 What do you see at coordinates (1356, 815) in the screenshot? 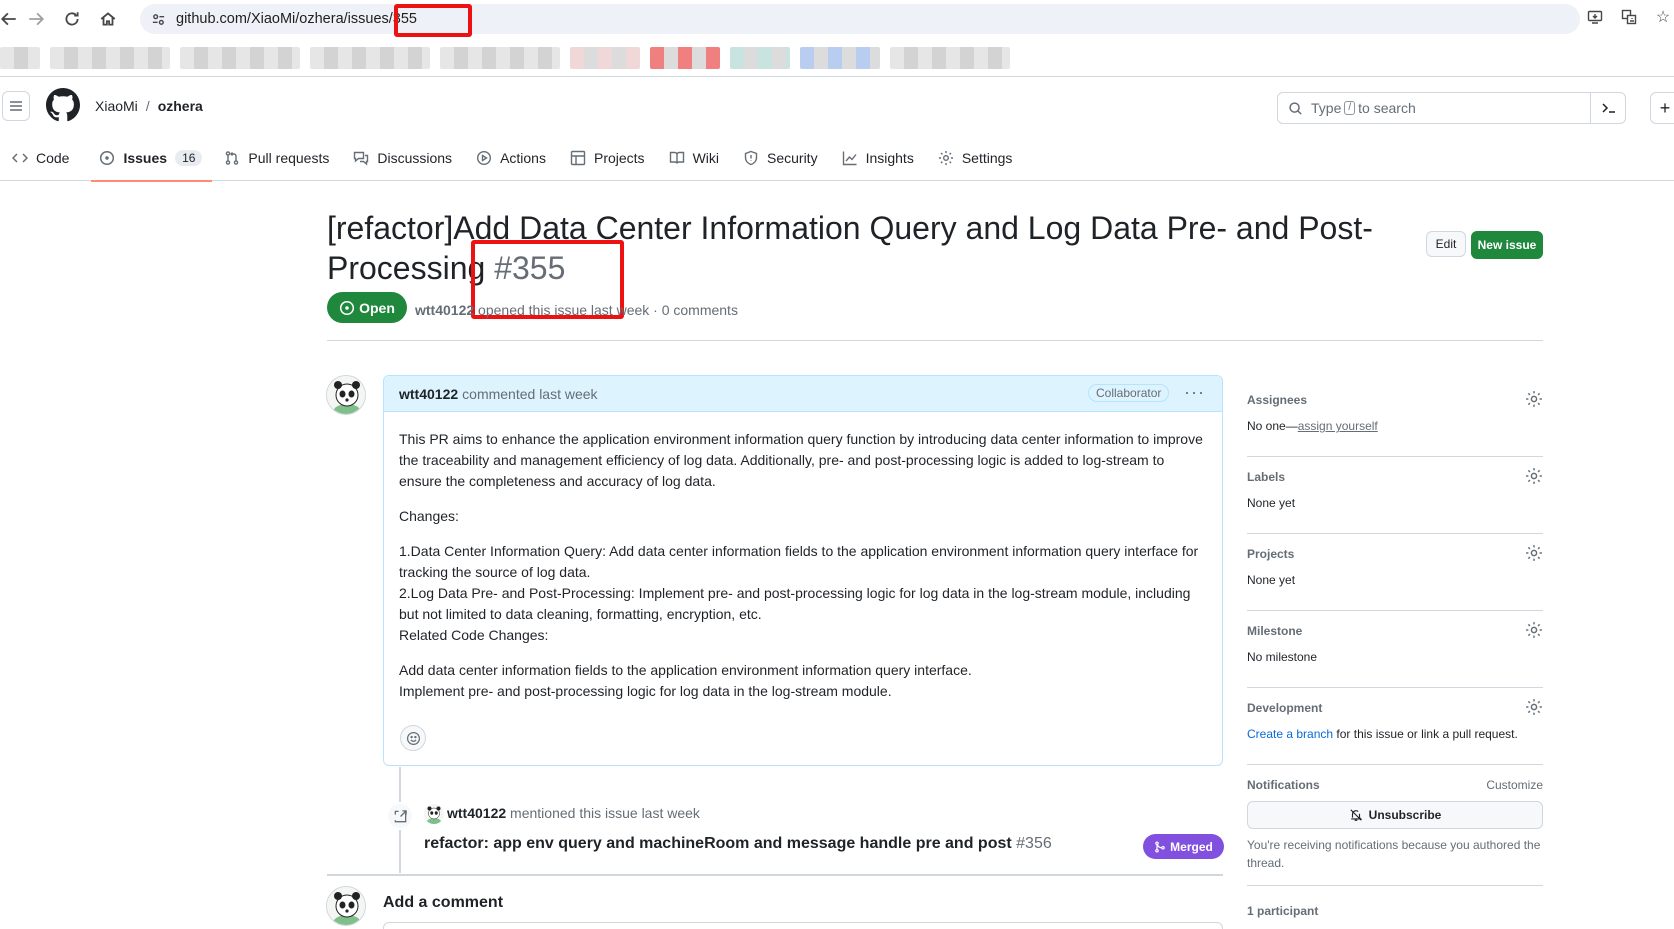
I see `bell-slash-icon` at bounding box center [1356, 815].